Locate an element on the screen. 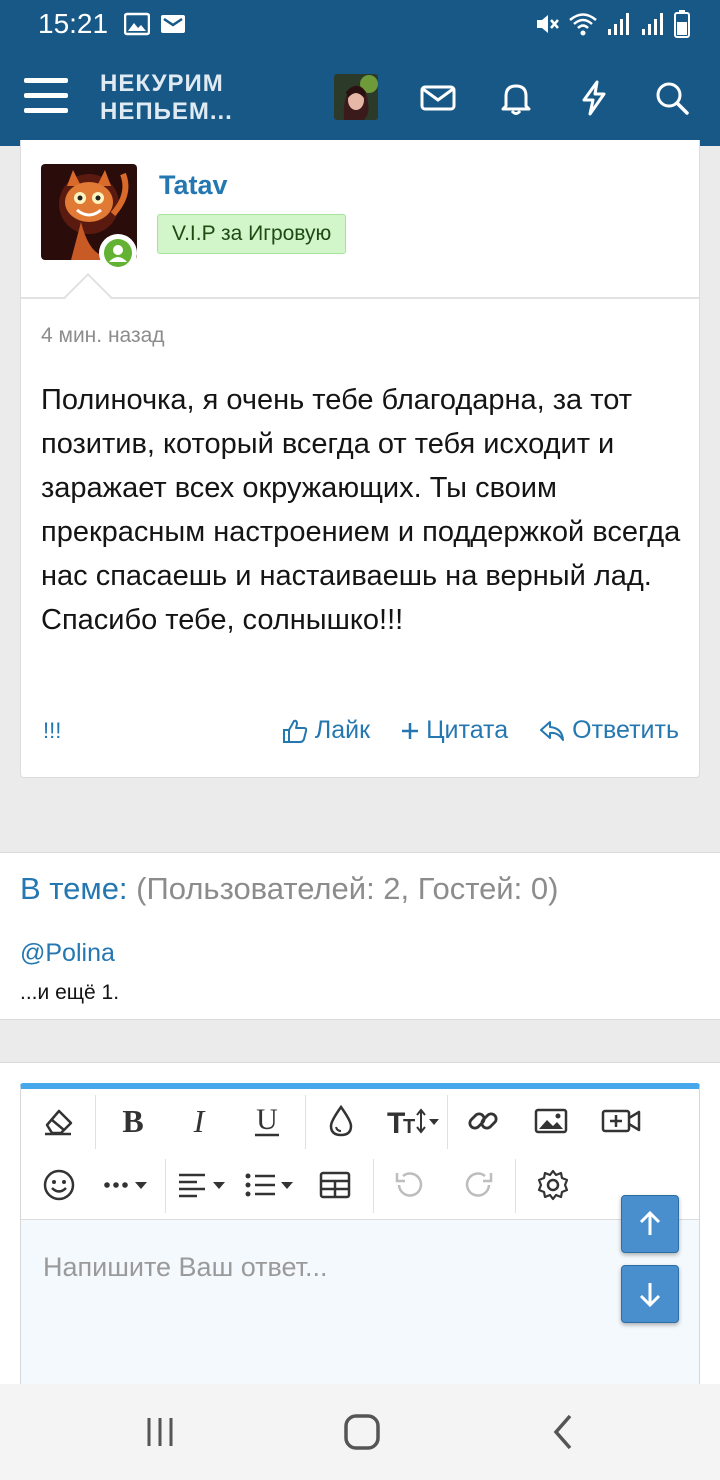 Image resolution: width=720 pixels, height=1480 pixels. members-title-label: В теме: is located at coordinates (74, 888).